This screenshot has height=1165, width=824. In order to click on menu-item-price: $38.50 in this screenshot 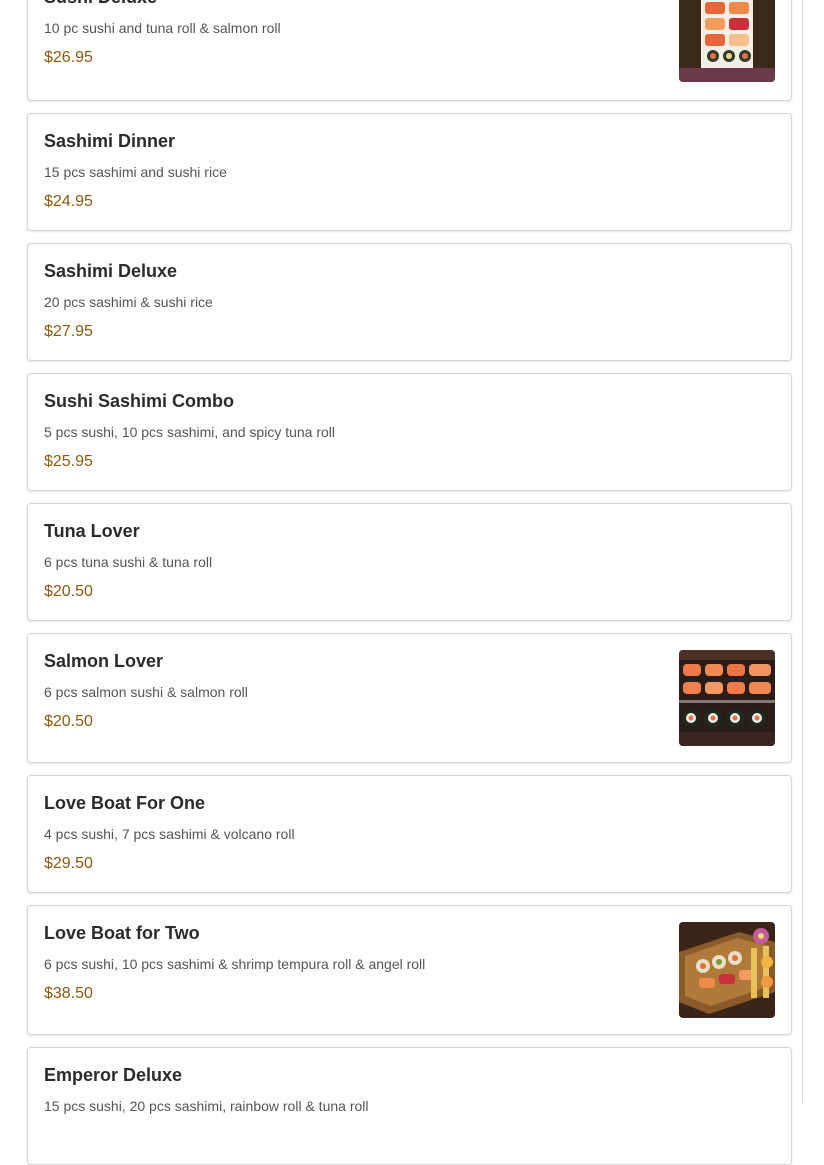, I will do `click(68, 993)`.